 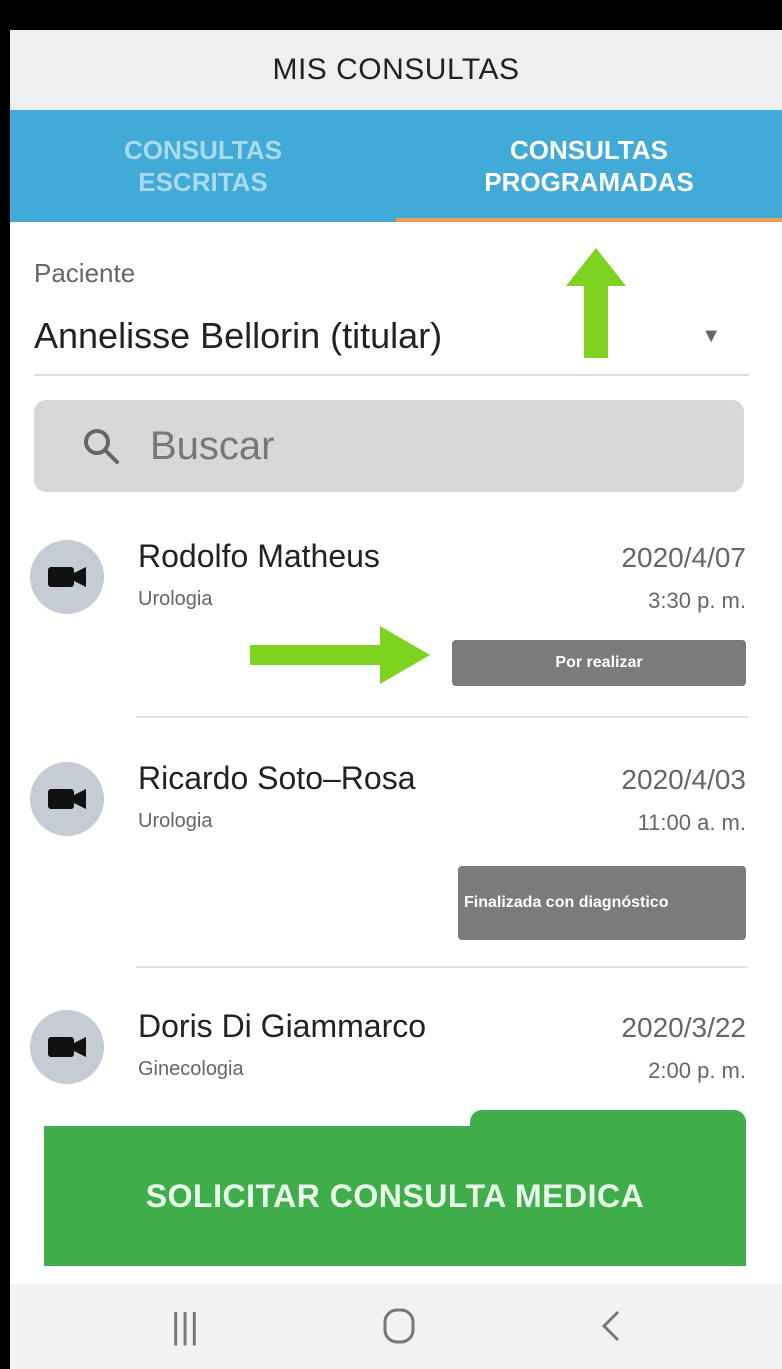 I want to click on doctor-name: Doris Di Giammarco, so click(x=282, y=1026).